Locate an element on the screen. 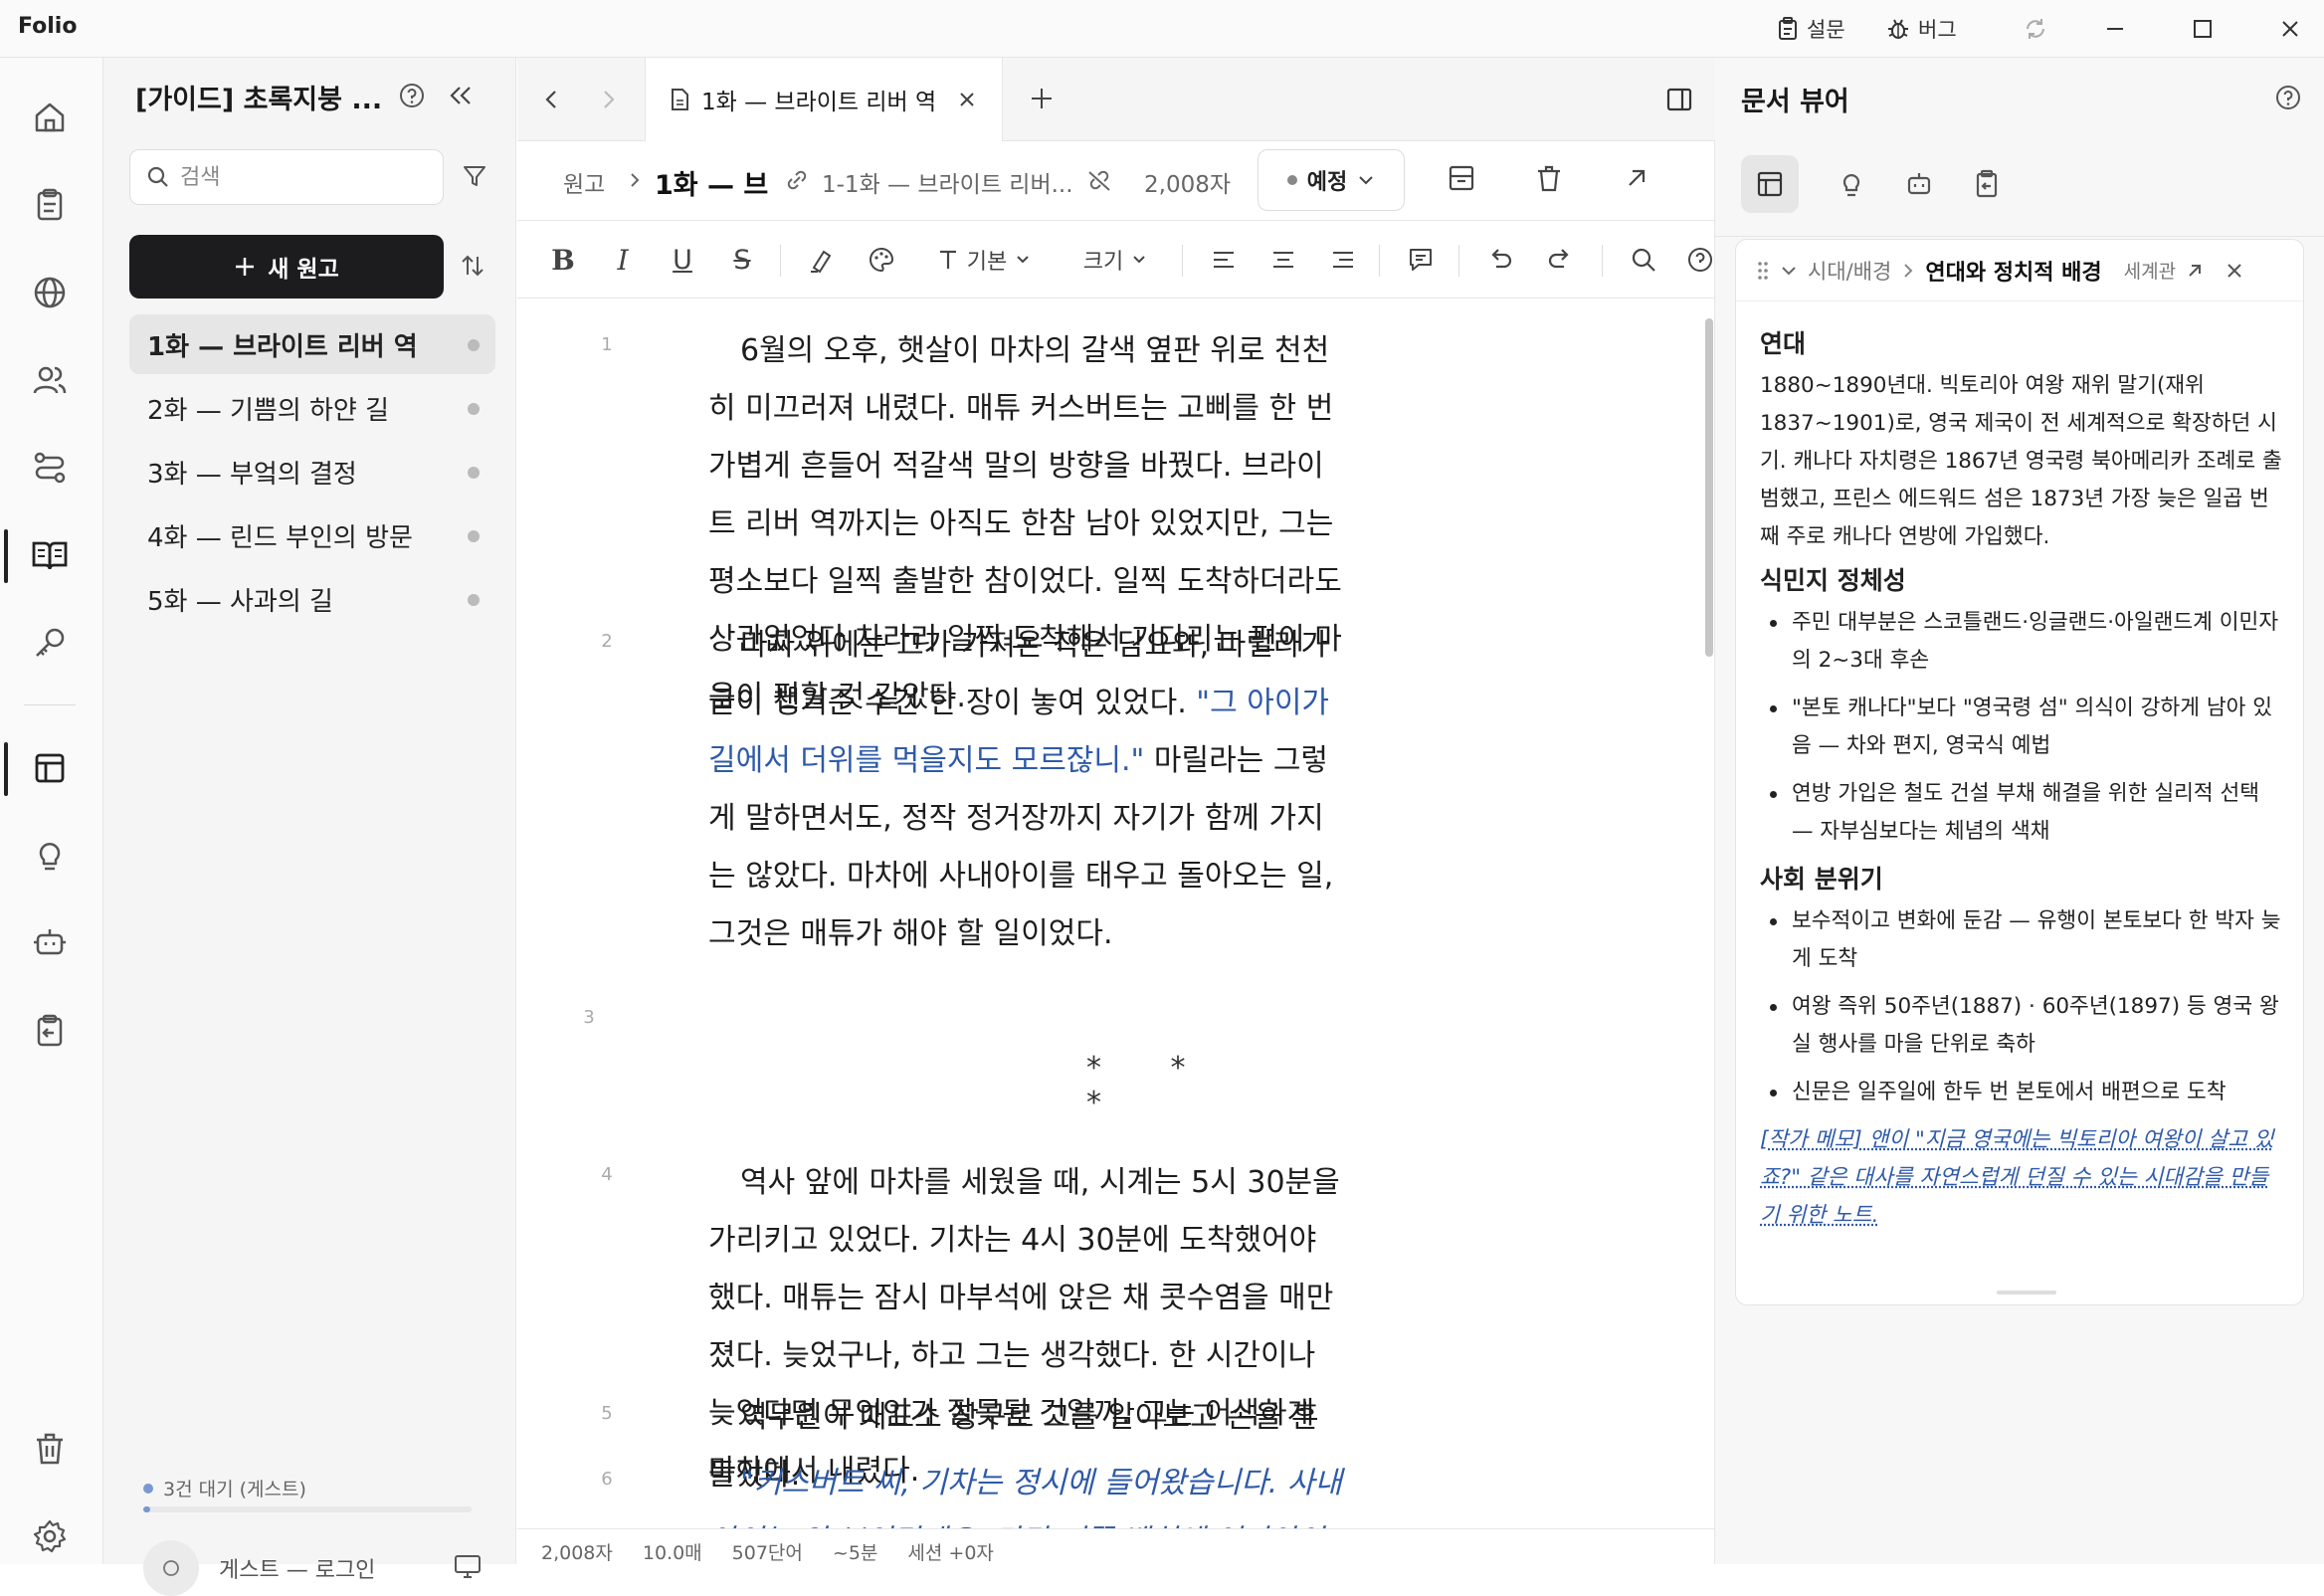  palette-icon is located at coordinates (881, 260).